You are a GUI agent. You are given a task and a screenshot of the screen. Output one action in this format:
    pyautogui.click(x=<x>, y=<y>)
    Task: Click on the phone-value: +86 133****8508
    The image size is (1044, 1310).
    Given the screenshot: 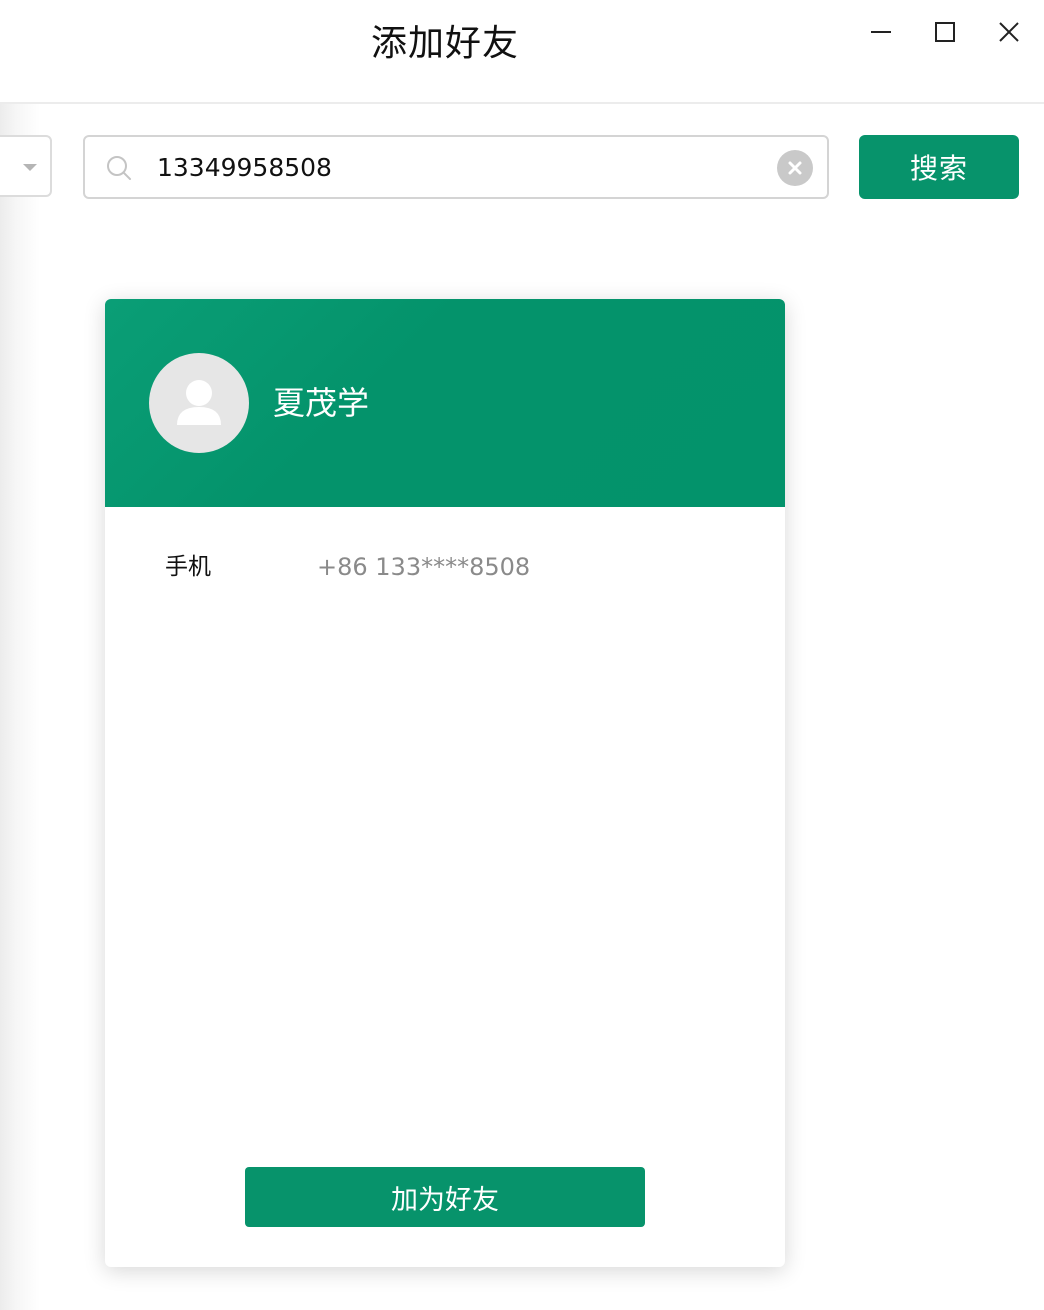 What is the action you would take?
    pyautogui.click(x=424, y=567)
    